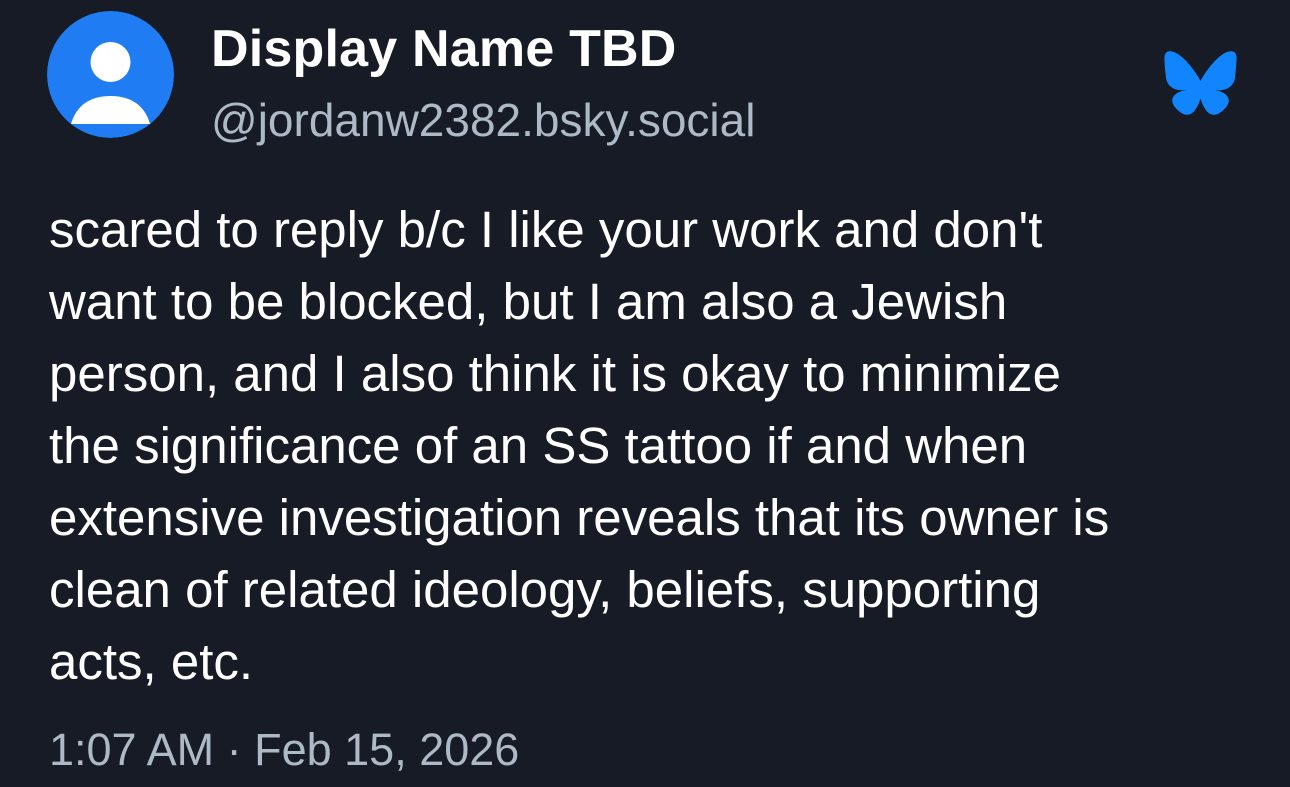 The image size is (1290, 787). I want to click on bluesky-logo, so click(1200, 83).